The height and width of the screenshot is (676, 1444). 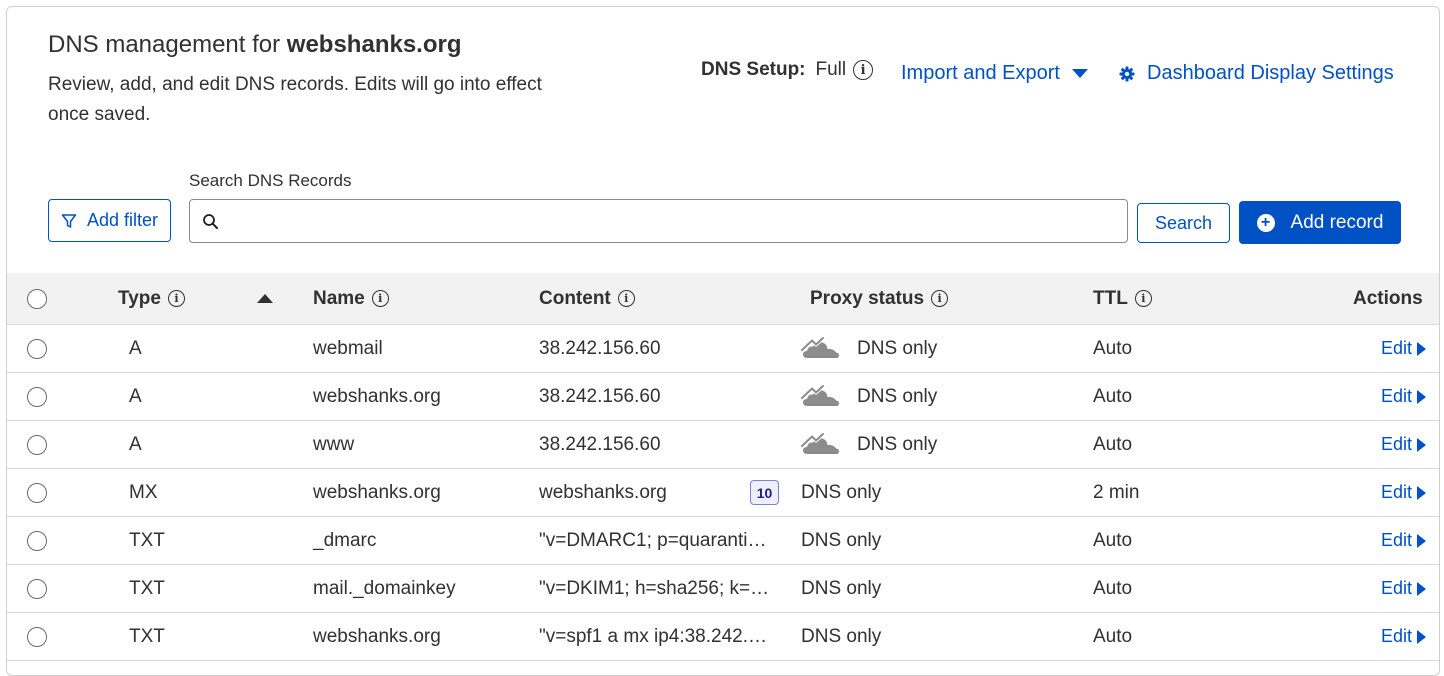 I want to click on search-input, so click(x=669, y=221).